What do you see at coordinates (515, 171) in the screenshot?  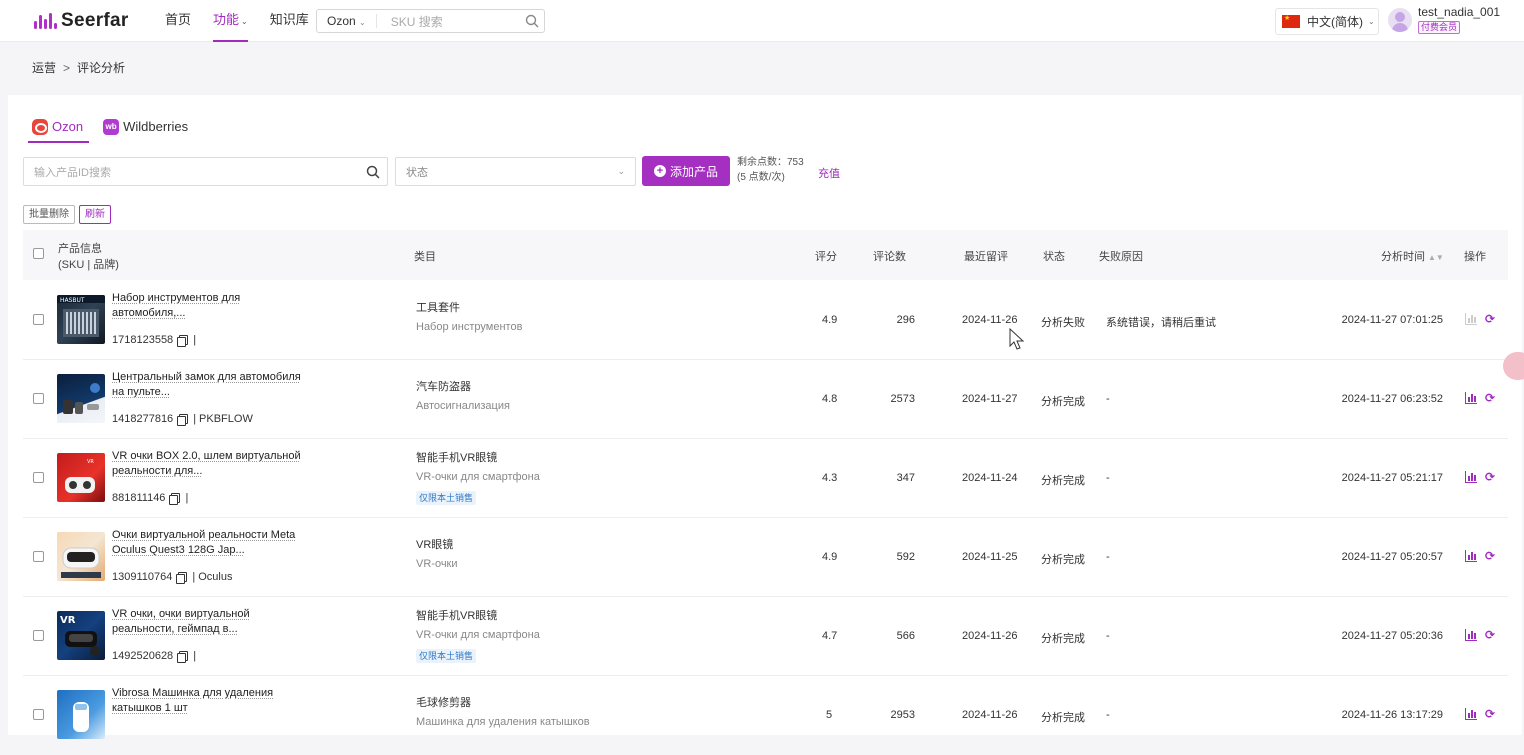 I see `status-select: 状态 ⌄` at bounding box center [515, 171].